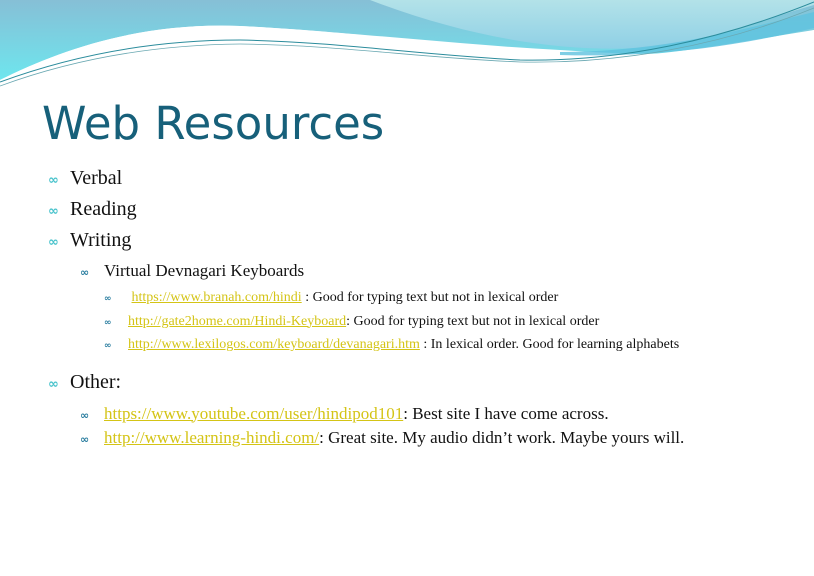 Image resolution: width=814 pixels, height=576 pixels. Describe the element at coordinates (418, 241) in the screenshot. I see `bullet-item-writing: ∞ Writing` at that location.